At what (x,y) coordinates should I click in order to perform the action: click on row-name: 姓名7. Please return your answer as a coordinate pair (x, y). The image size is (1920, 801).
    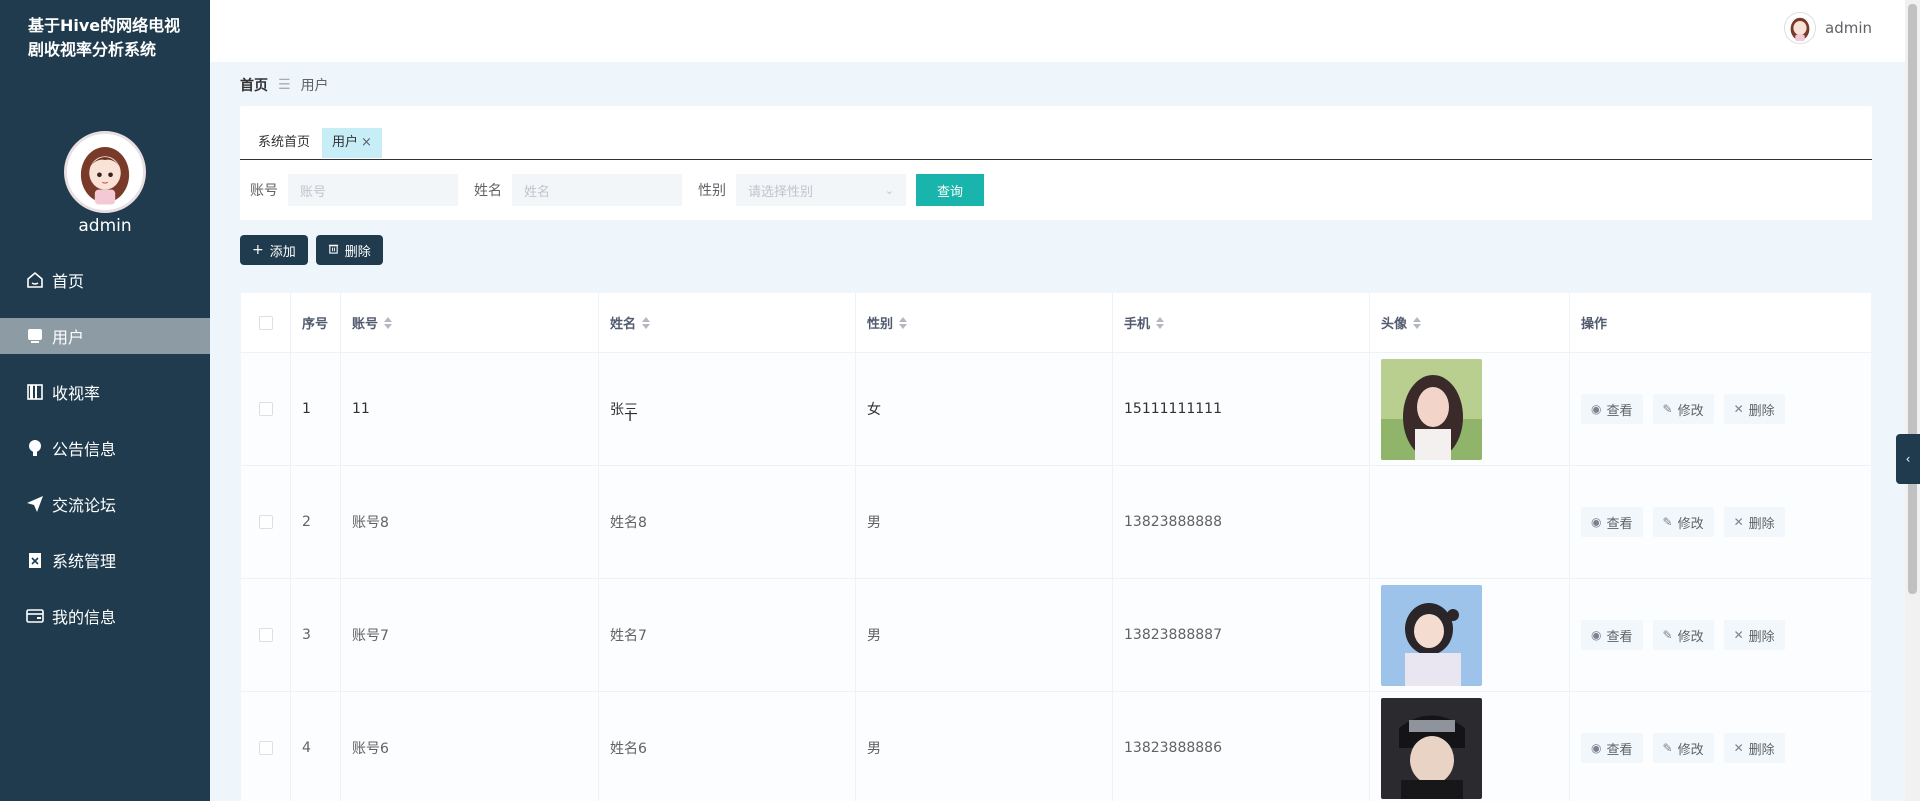
    Looking at the image, I should click on (727, 635).